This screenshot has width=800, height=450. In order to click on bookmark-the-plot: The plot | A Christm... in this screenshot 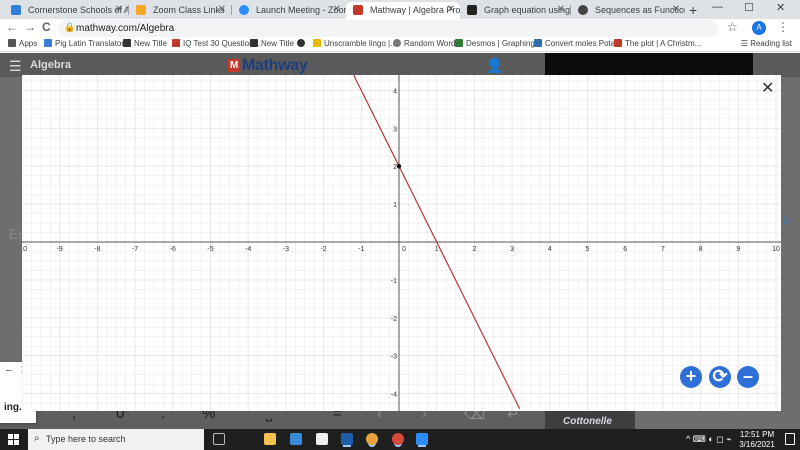, I will do `click(657, 43)`.